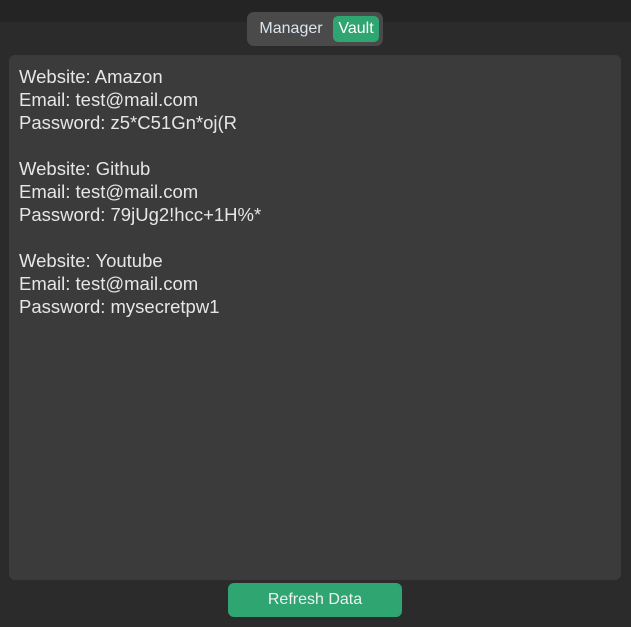 Image resolution: width=631 pixels, height=627 pixels. What do you see at coordinates (315, 600) in the screenshot?
I see `refresh-data-button: Refresh Data` at bounding box center [315, 600].